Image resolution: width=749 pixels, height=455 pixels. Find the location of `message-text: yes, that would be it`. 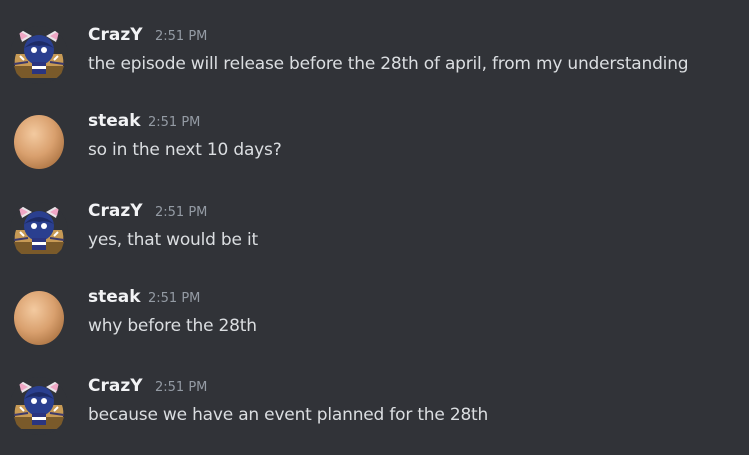

message-text: yes, that would be it is located at coordinates (173, 240).